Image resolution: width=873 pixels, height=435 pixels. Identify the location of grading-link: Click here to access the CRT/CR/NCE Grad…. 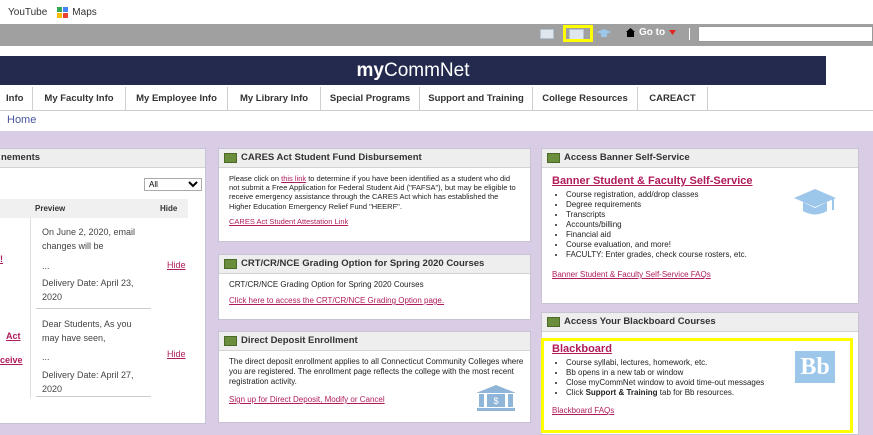
(336, 300).